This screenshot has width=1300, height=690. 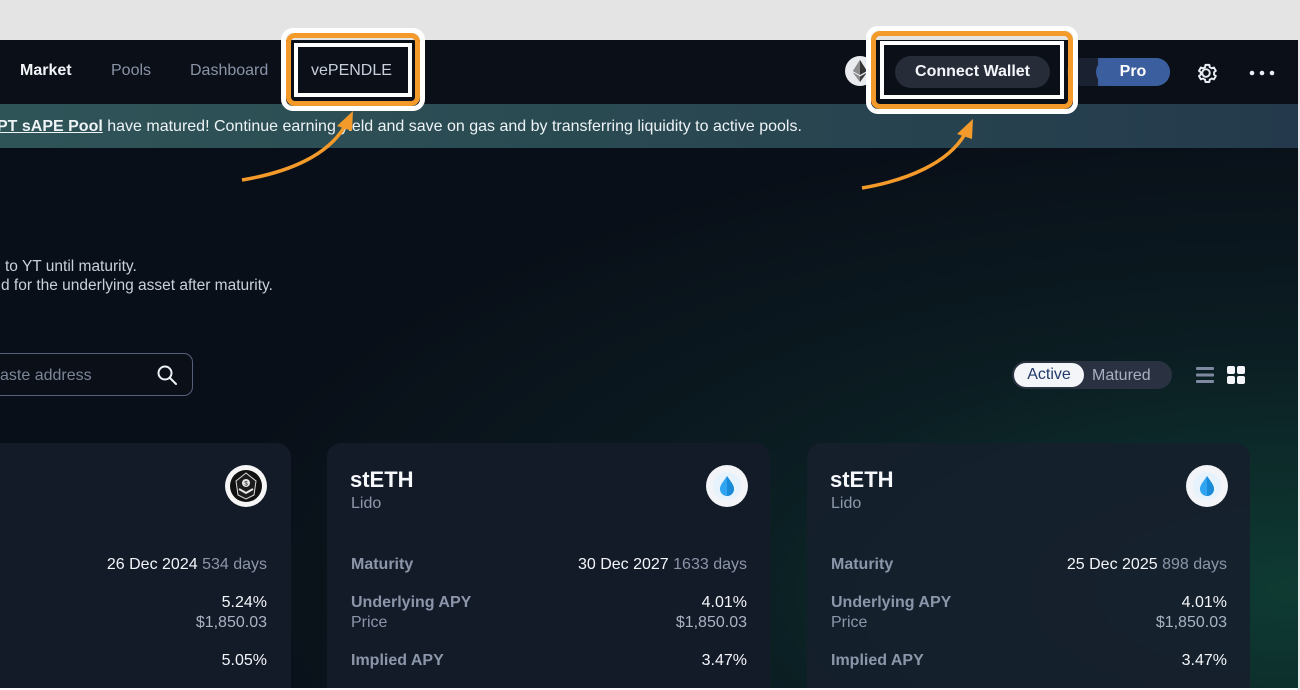 I want to click on card1-maturity-value: 26 Dec 2024 534 days, so click(x=187, y=565).